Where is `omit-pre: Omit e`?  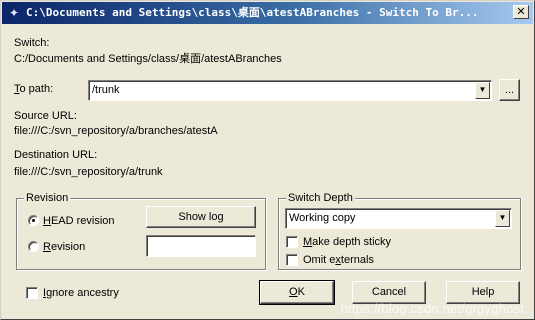 omit-pre: Omit e is located at coordinates (319, 260).